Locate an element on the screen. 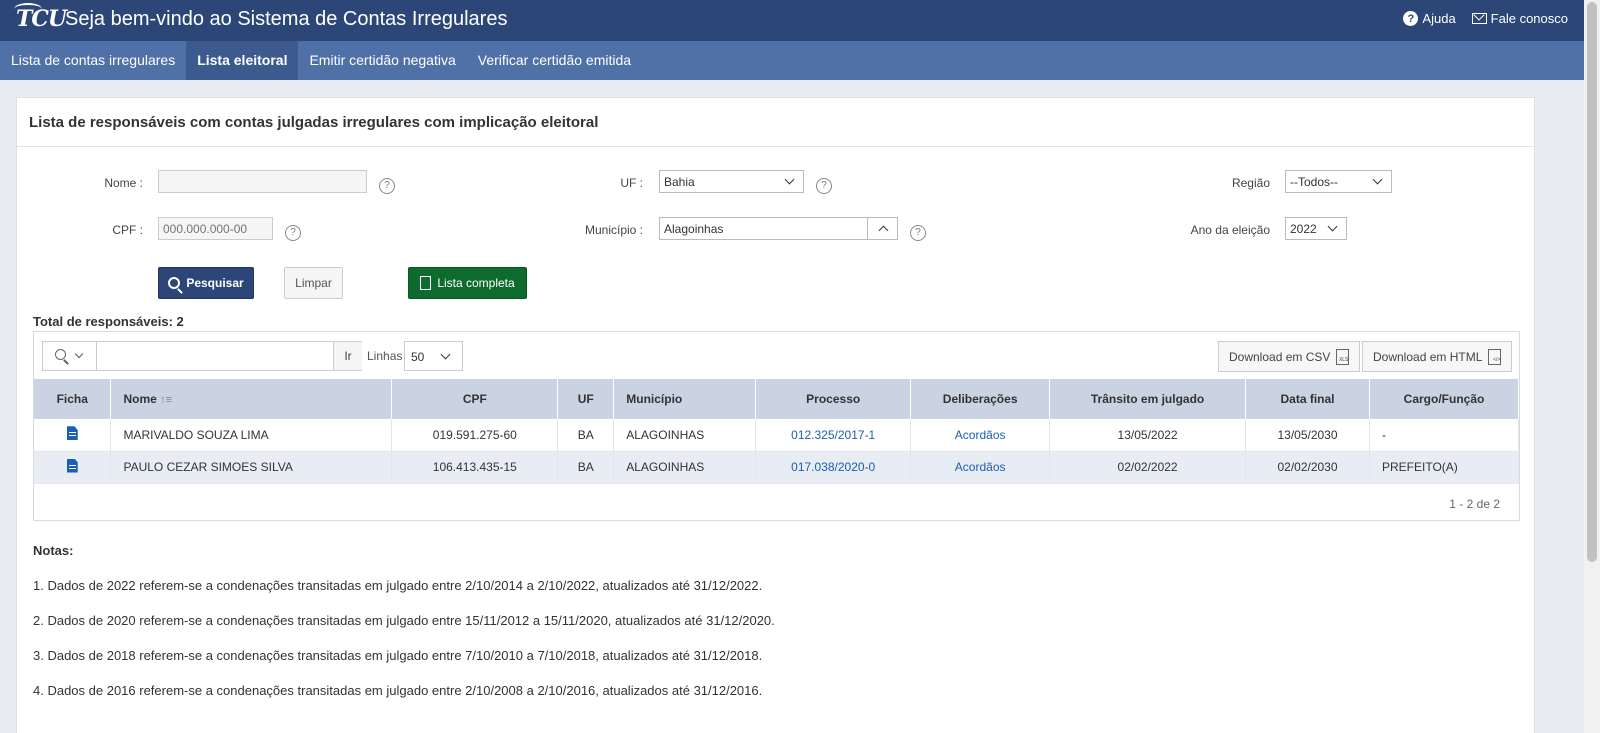 Image resolution: width=1600 pixels, height=733 pixels. ano-eleicao-select: 2022 is located at coordinates (1316, 228).